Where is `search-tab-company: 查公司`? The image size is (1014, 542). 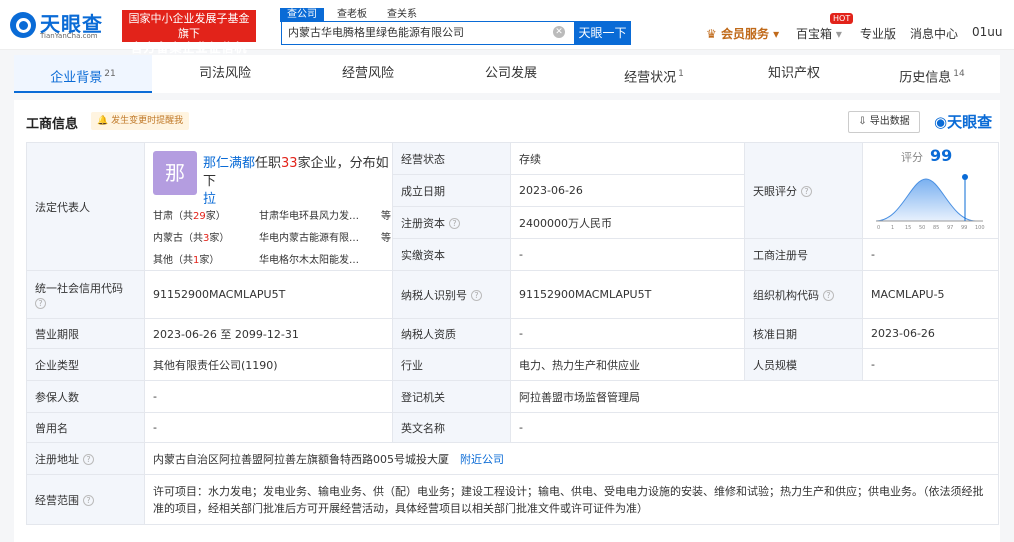 search-tab-company: 查公司 is located at coordinates (302, 15).